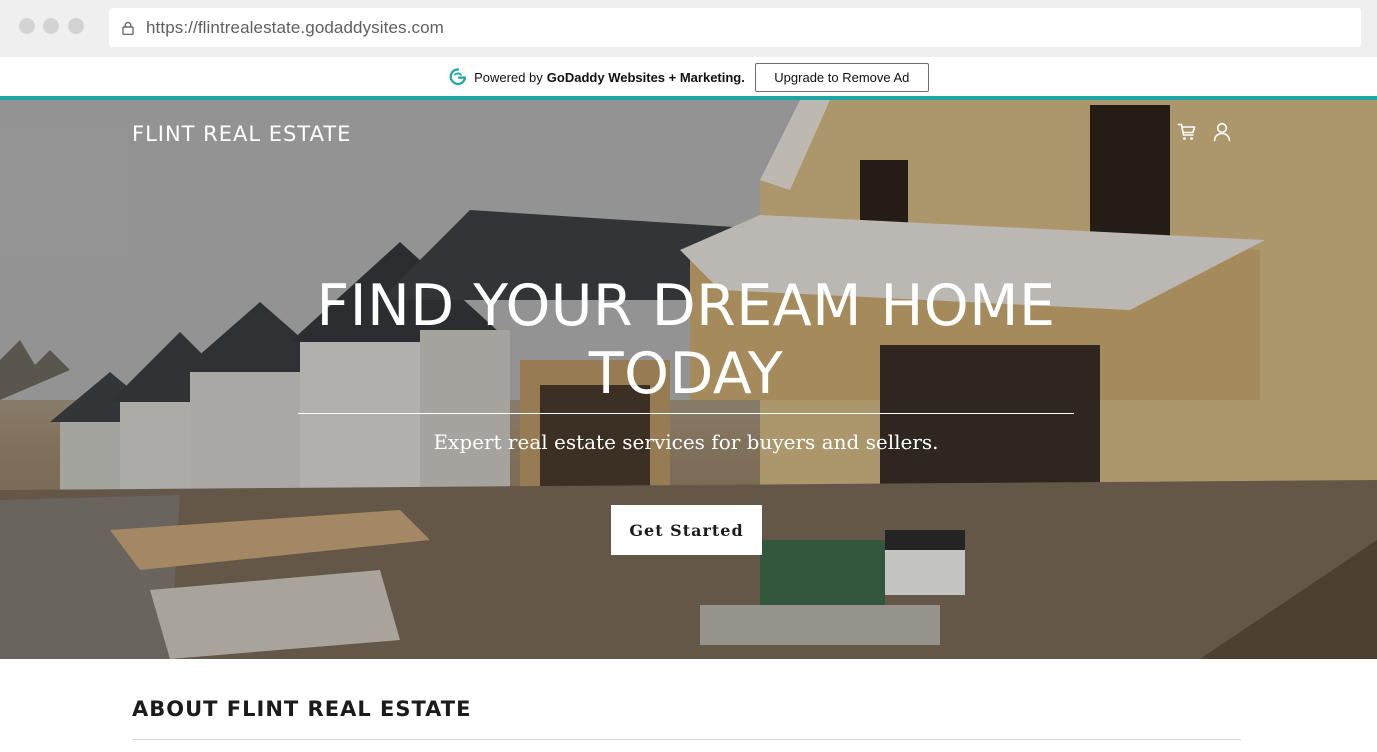 The image size is (1377, 752). What do you see at coordinates (128, 28) in the screenshot?
I see `lock-icon` at bounding box center [128, 28].